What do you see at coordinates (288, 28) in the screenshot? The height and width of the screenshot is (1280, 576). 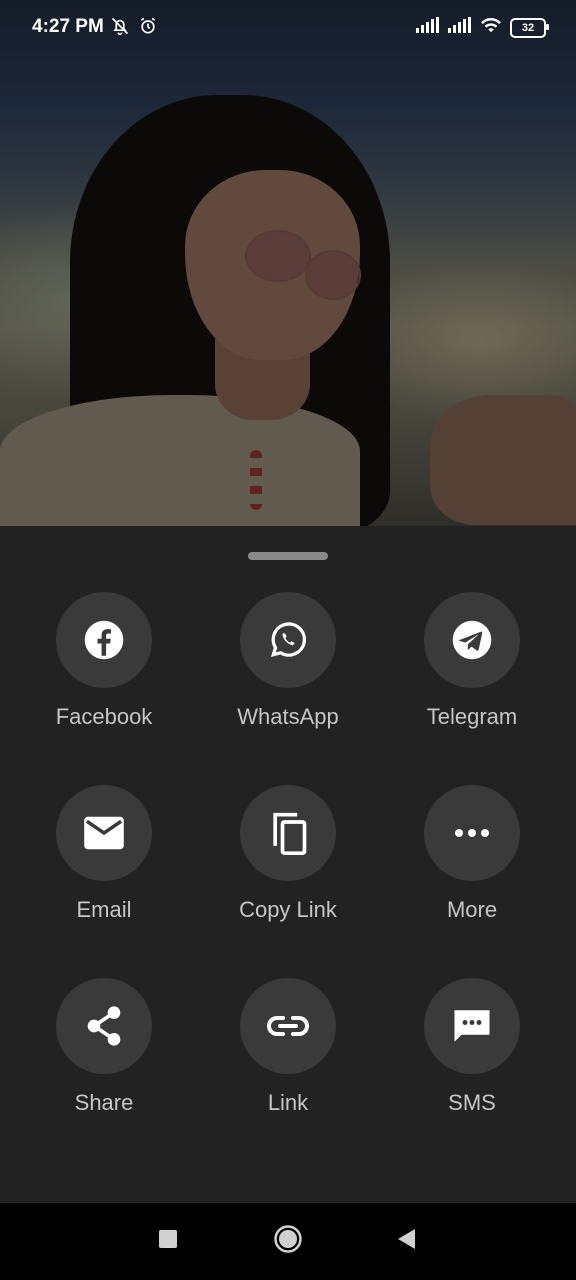 I see `status-bar: 4:27 PM 32` at bounding box center [288, 28].